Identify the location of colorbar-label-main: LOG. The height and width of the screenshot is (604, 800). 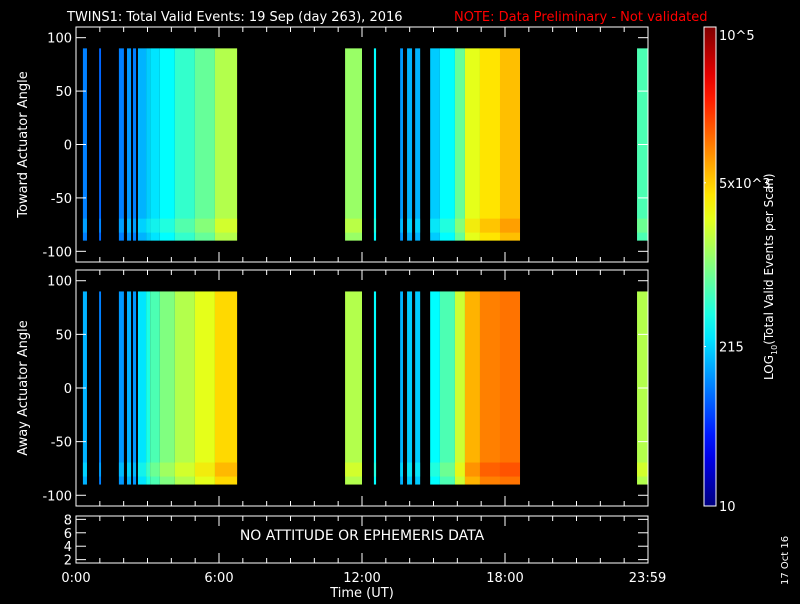
(769, 367).